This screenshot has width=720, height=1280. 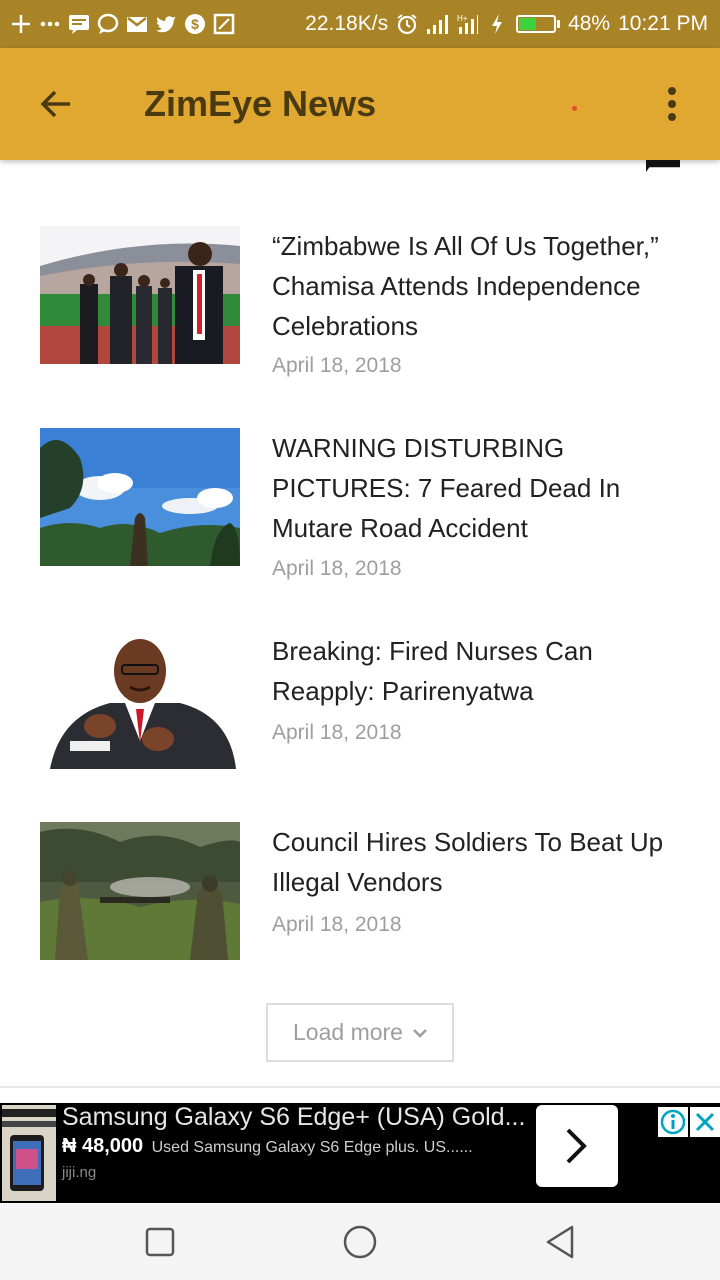 What do you see at coordinates (497, 24) in the screenshot?
I see `charging-icon` at bounding box center [497, 24].